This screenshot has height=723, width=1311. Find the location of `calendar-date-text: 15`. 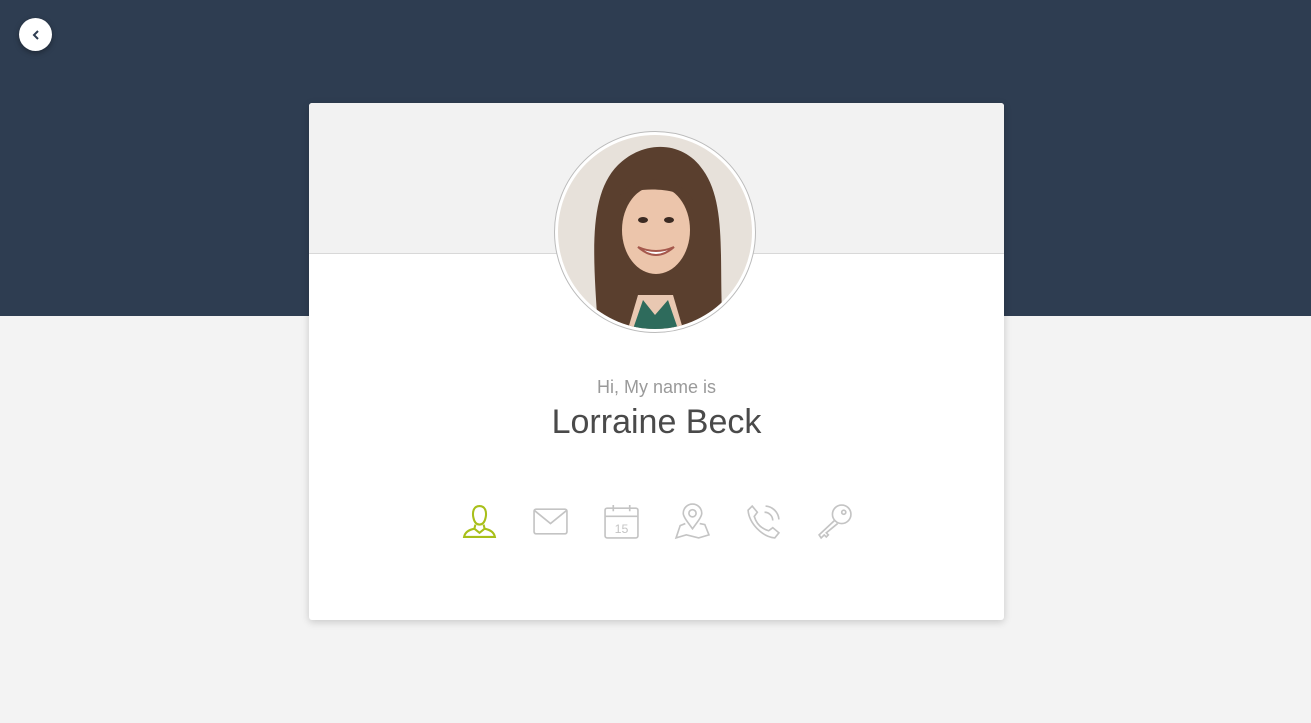

calendar-date-text: 15 is located at coordinates (621, 529).